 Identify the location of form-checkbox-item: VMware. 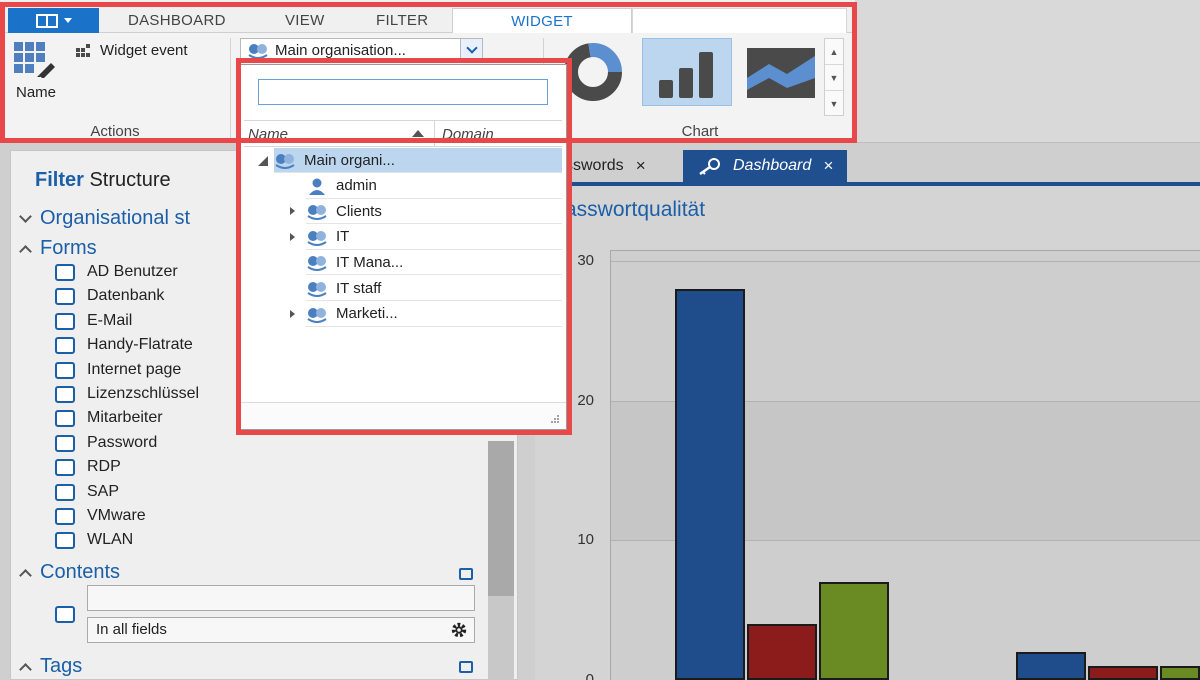
(100, 516).